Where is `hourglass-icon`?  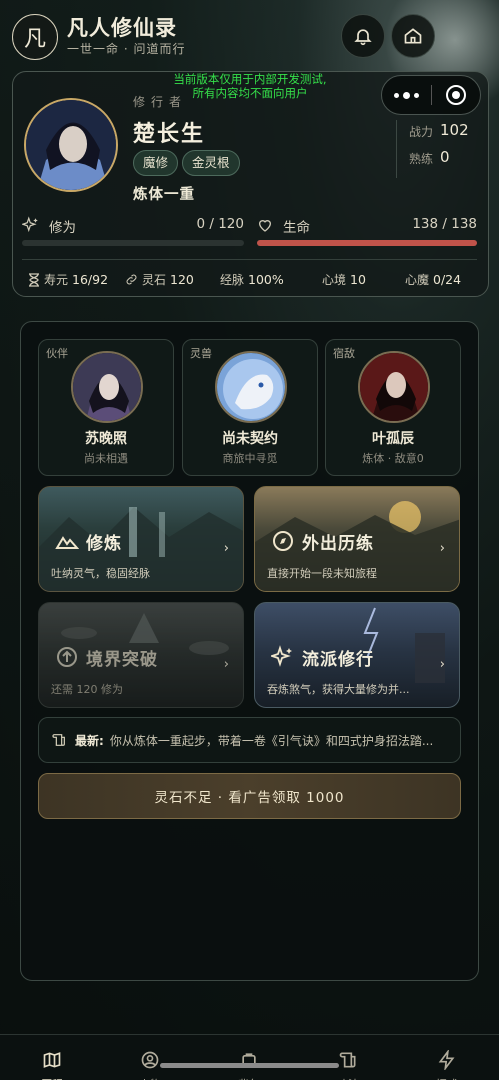 hourglass-icon is located at coordinates (34, 279).